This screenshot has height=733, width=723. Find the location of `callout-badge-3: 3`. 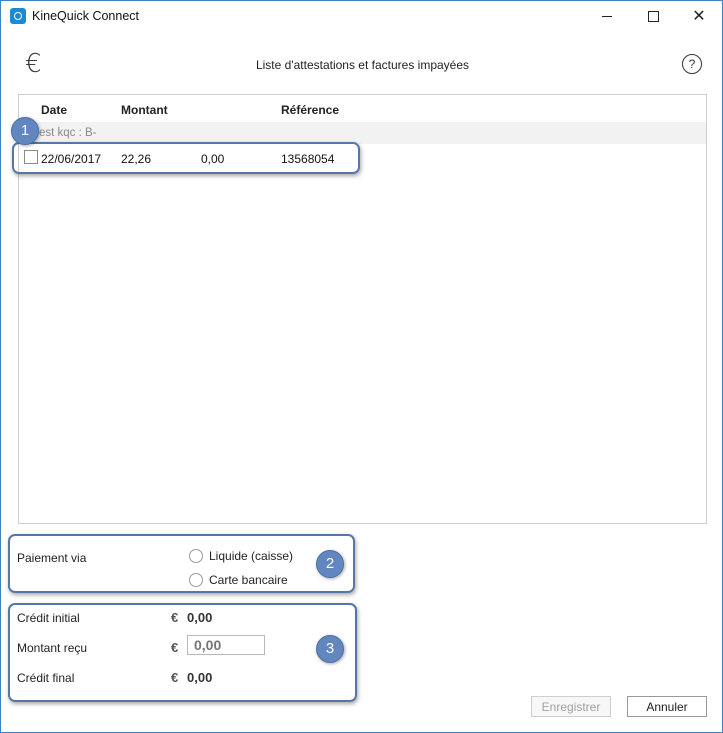

callout-badge-3: 3 is located at coordinates (330, 649).